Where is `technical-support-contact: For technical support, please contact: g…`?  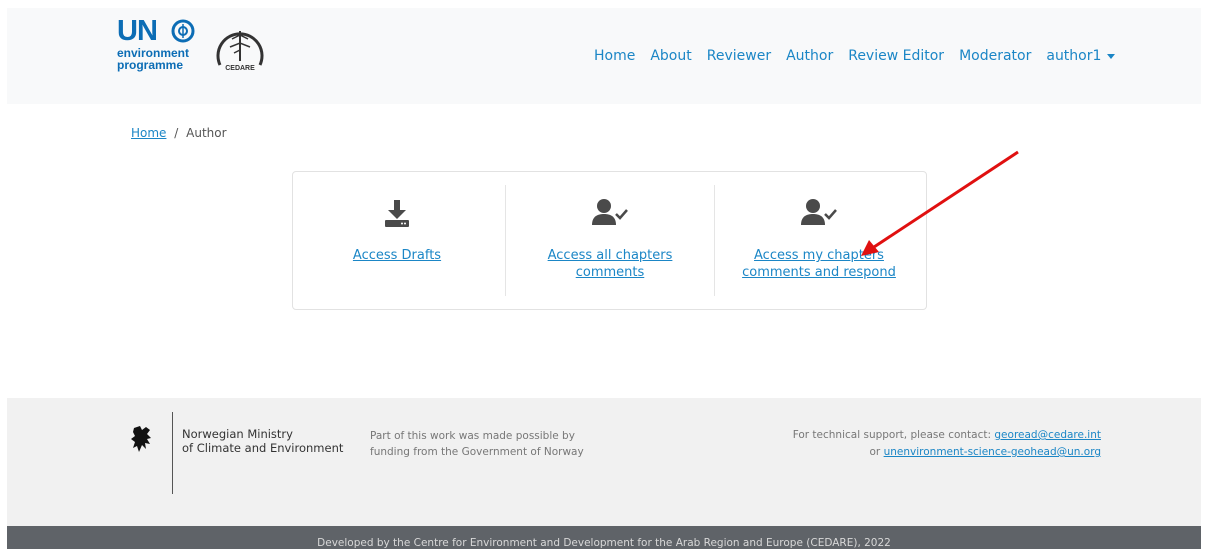 technical-support-contact: For technical support, please contact: g… is located at coordinates (947, 444).